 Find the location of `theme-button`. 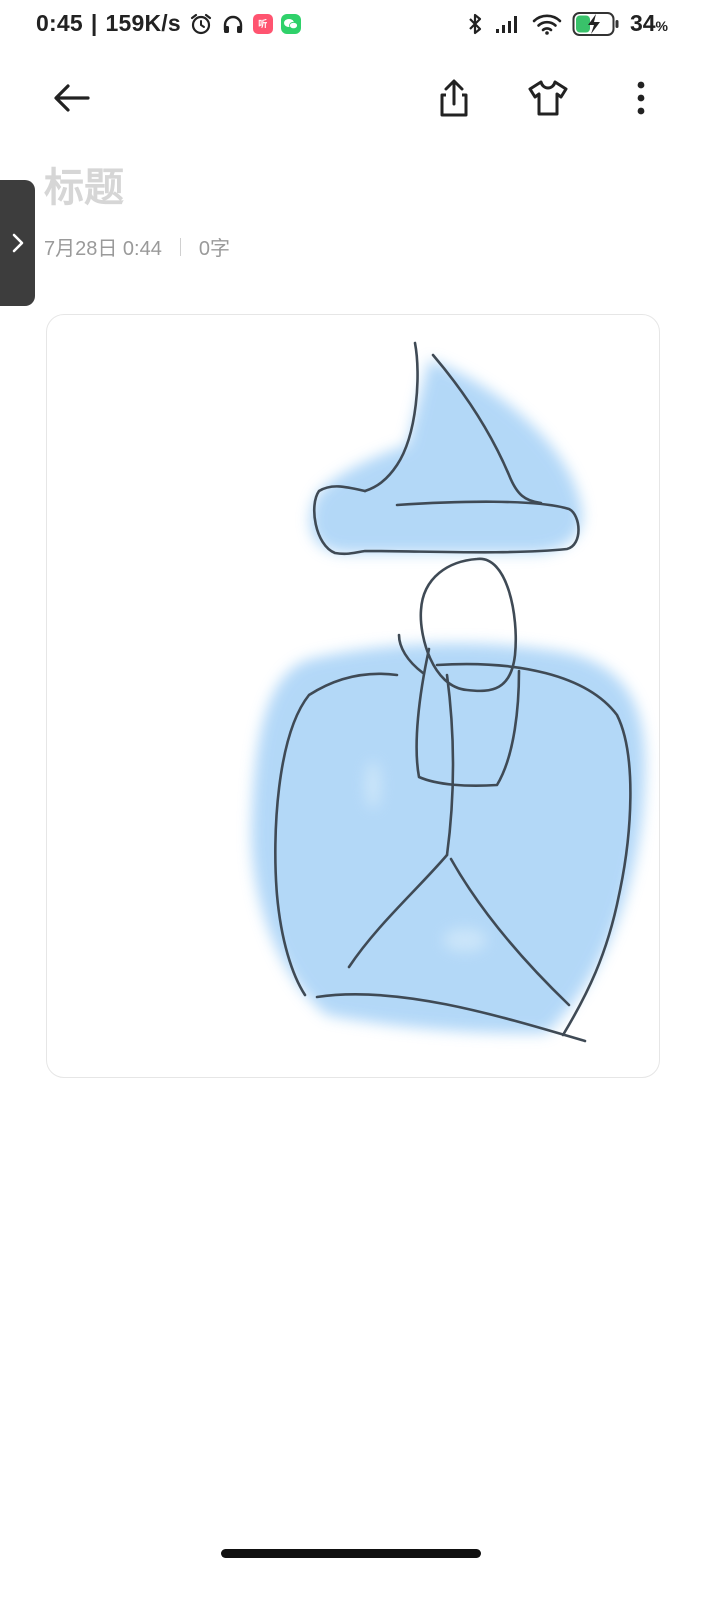

theme-button is located at coordinates (548, 98).